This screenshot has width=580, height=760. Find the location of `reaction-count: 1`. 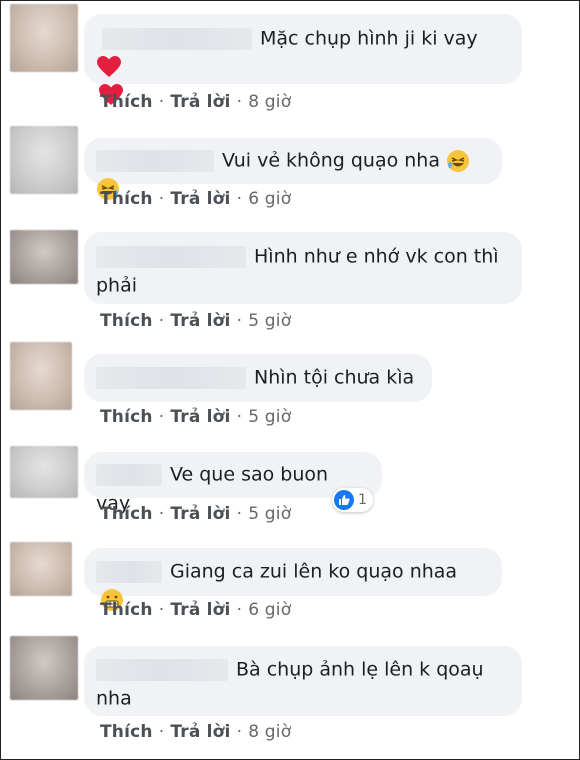

reaction-count: 1 is located at coordinates (362, 500).